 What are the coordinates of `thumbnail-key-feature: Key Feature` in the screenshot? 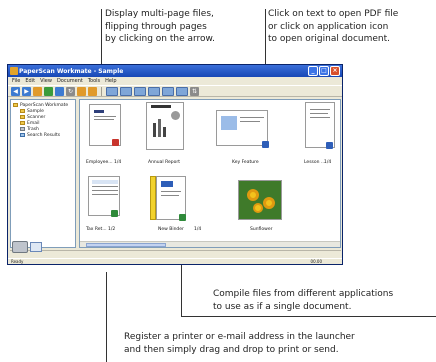 It's located at (247, 139).